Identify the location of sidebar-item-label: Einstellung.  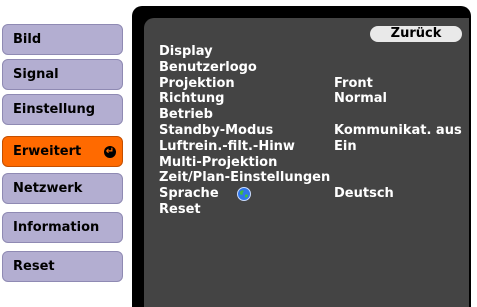
(54, 109).